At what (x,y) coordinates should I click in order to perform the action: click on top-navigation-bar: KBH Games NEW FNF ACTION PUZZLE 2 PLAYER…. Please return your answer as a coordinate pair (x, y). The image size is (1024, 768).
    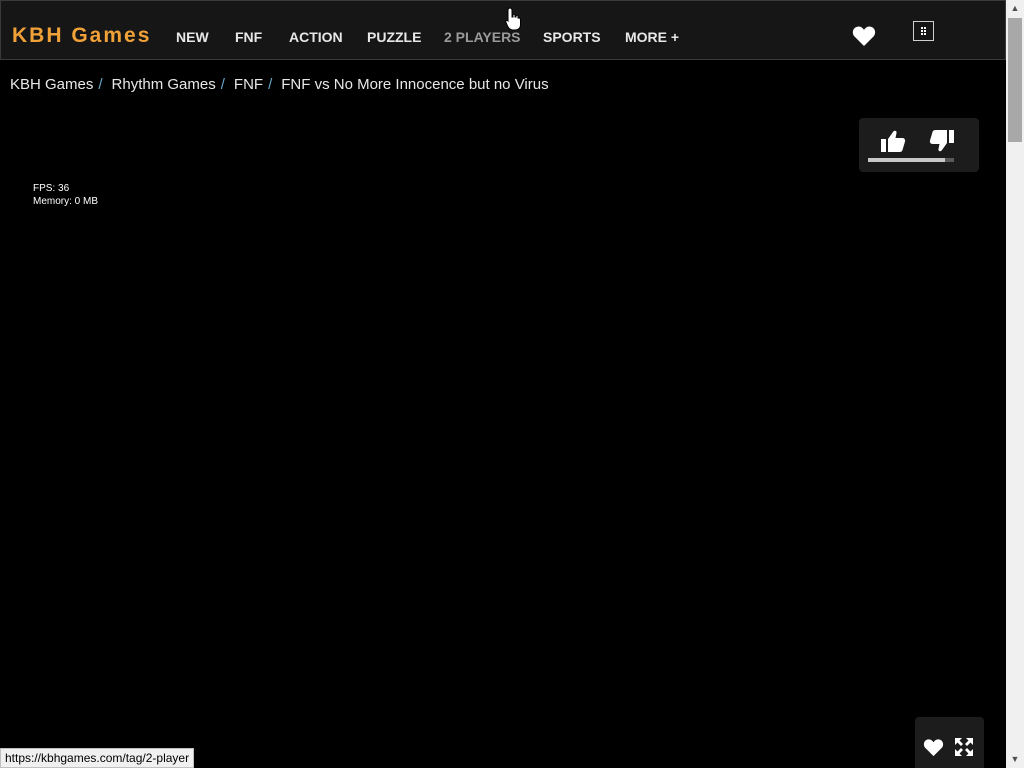
    Looking at the image, I should click on (503, 30).